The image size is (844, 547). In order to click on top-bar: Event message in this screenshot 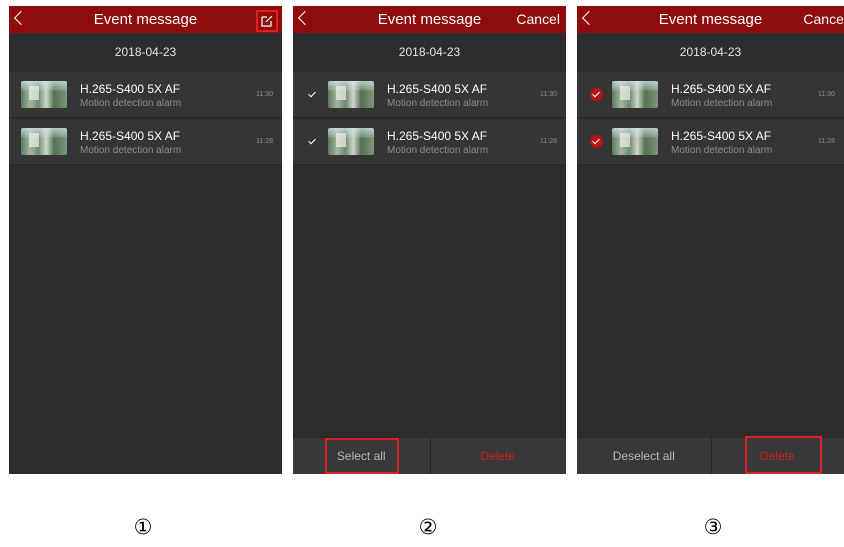, I will do `click(145, 19)`.